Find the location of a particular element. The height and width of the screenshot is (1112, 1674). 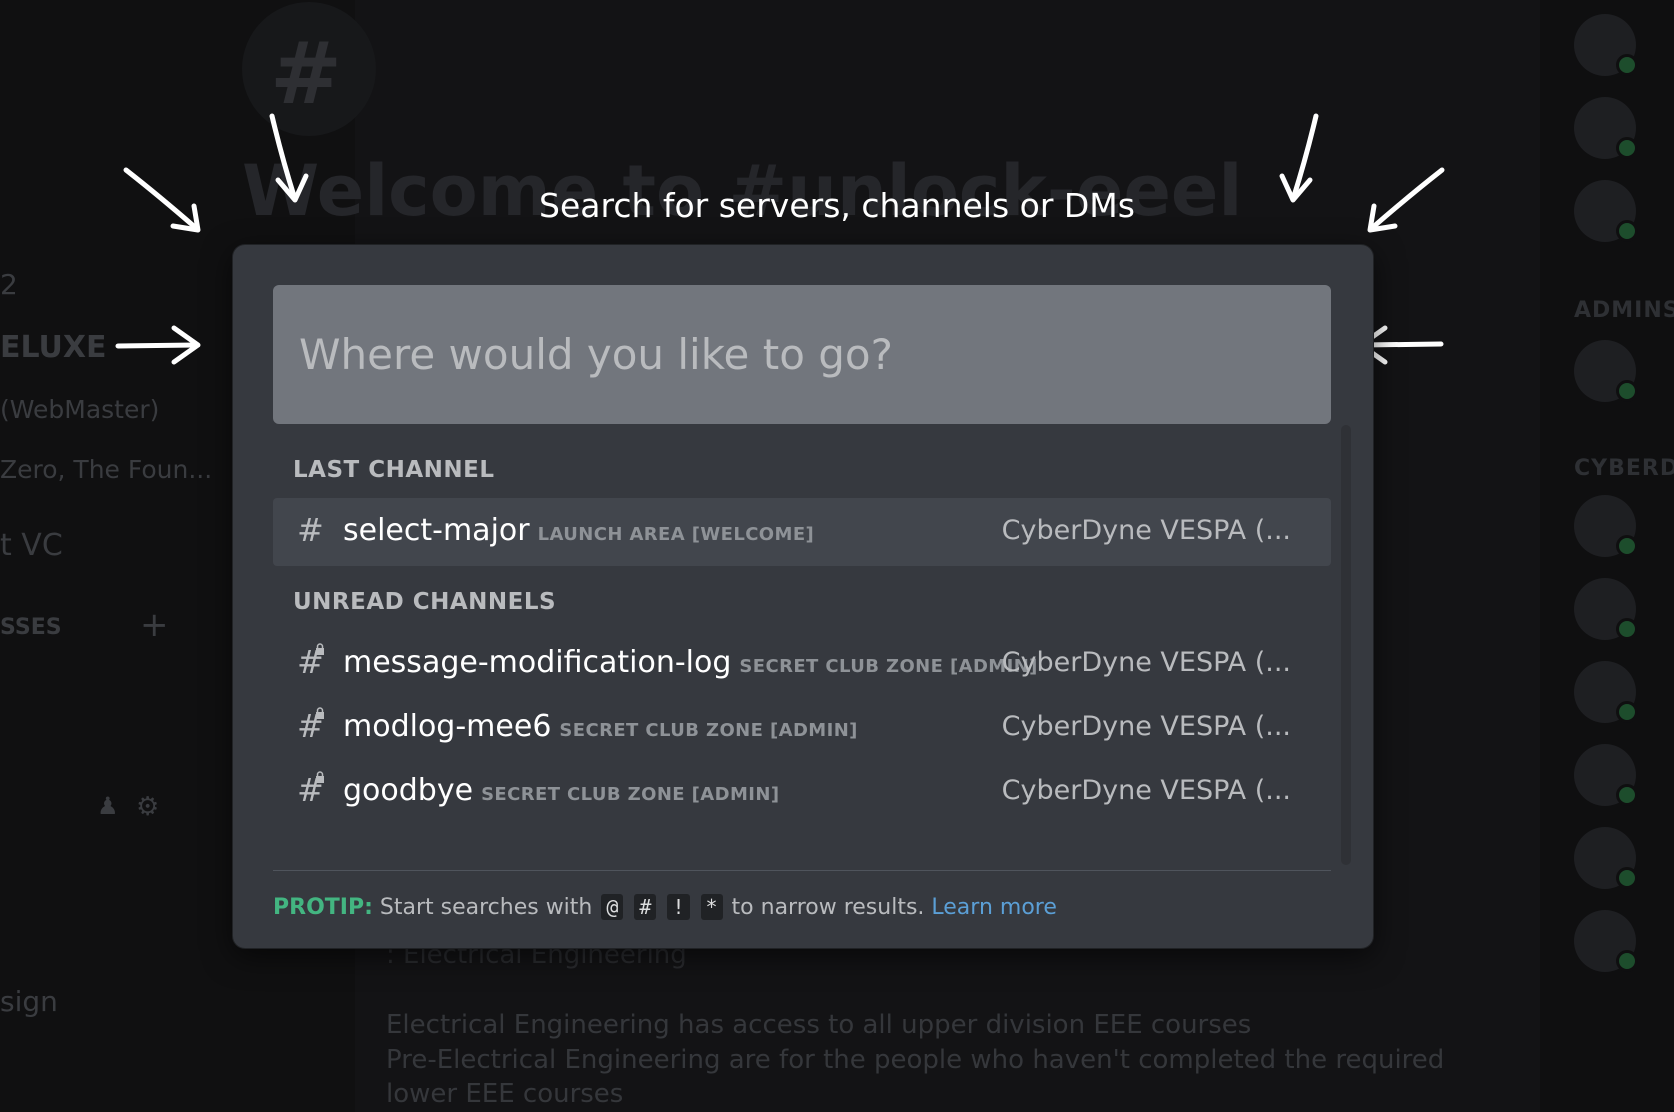

channel-name-text: goodbye is located at coordinates (408, 790).